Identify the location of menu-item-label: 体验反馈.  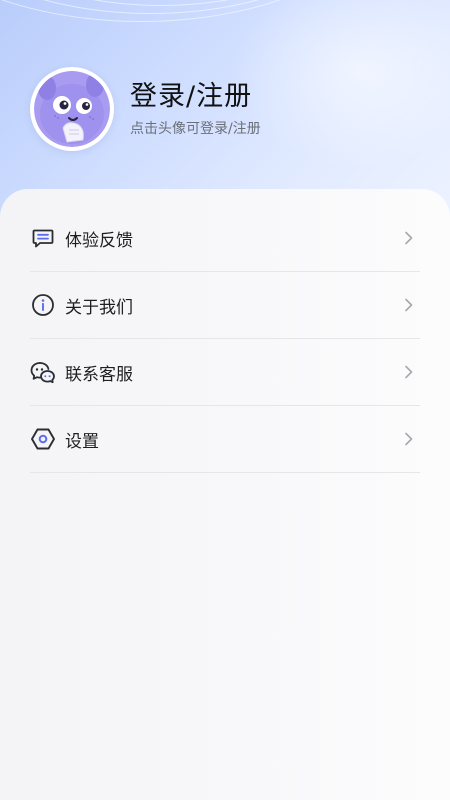
(99, 240).